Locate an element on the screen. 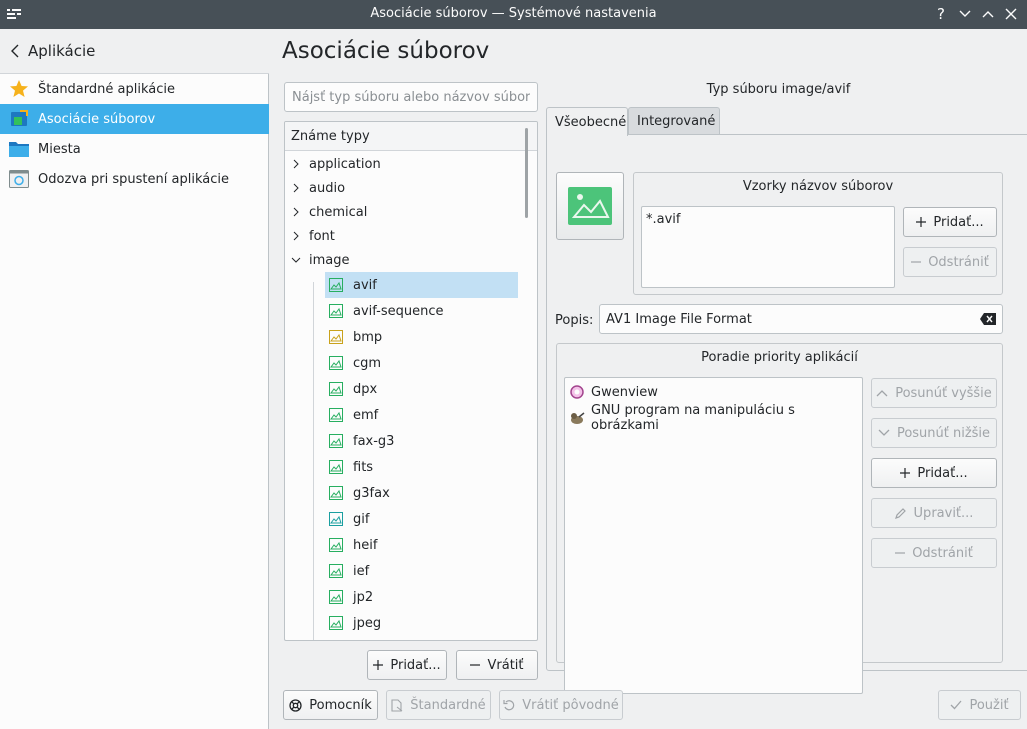 This screenshot has width=1027, height=729. tree-item-label: emf is located at coordinates (366, 415).